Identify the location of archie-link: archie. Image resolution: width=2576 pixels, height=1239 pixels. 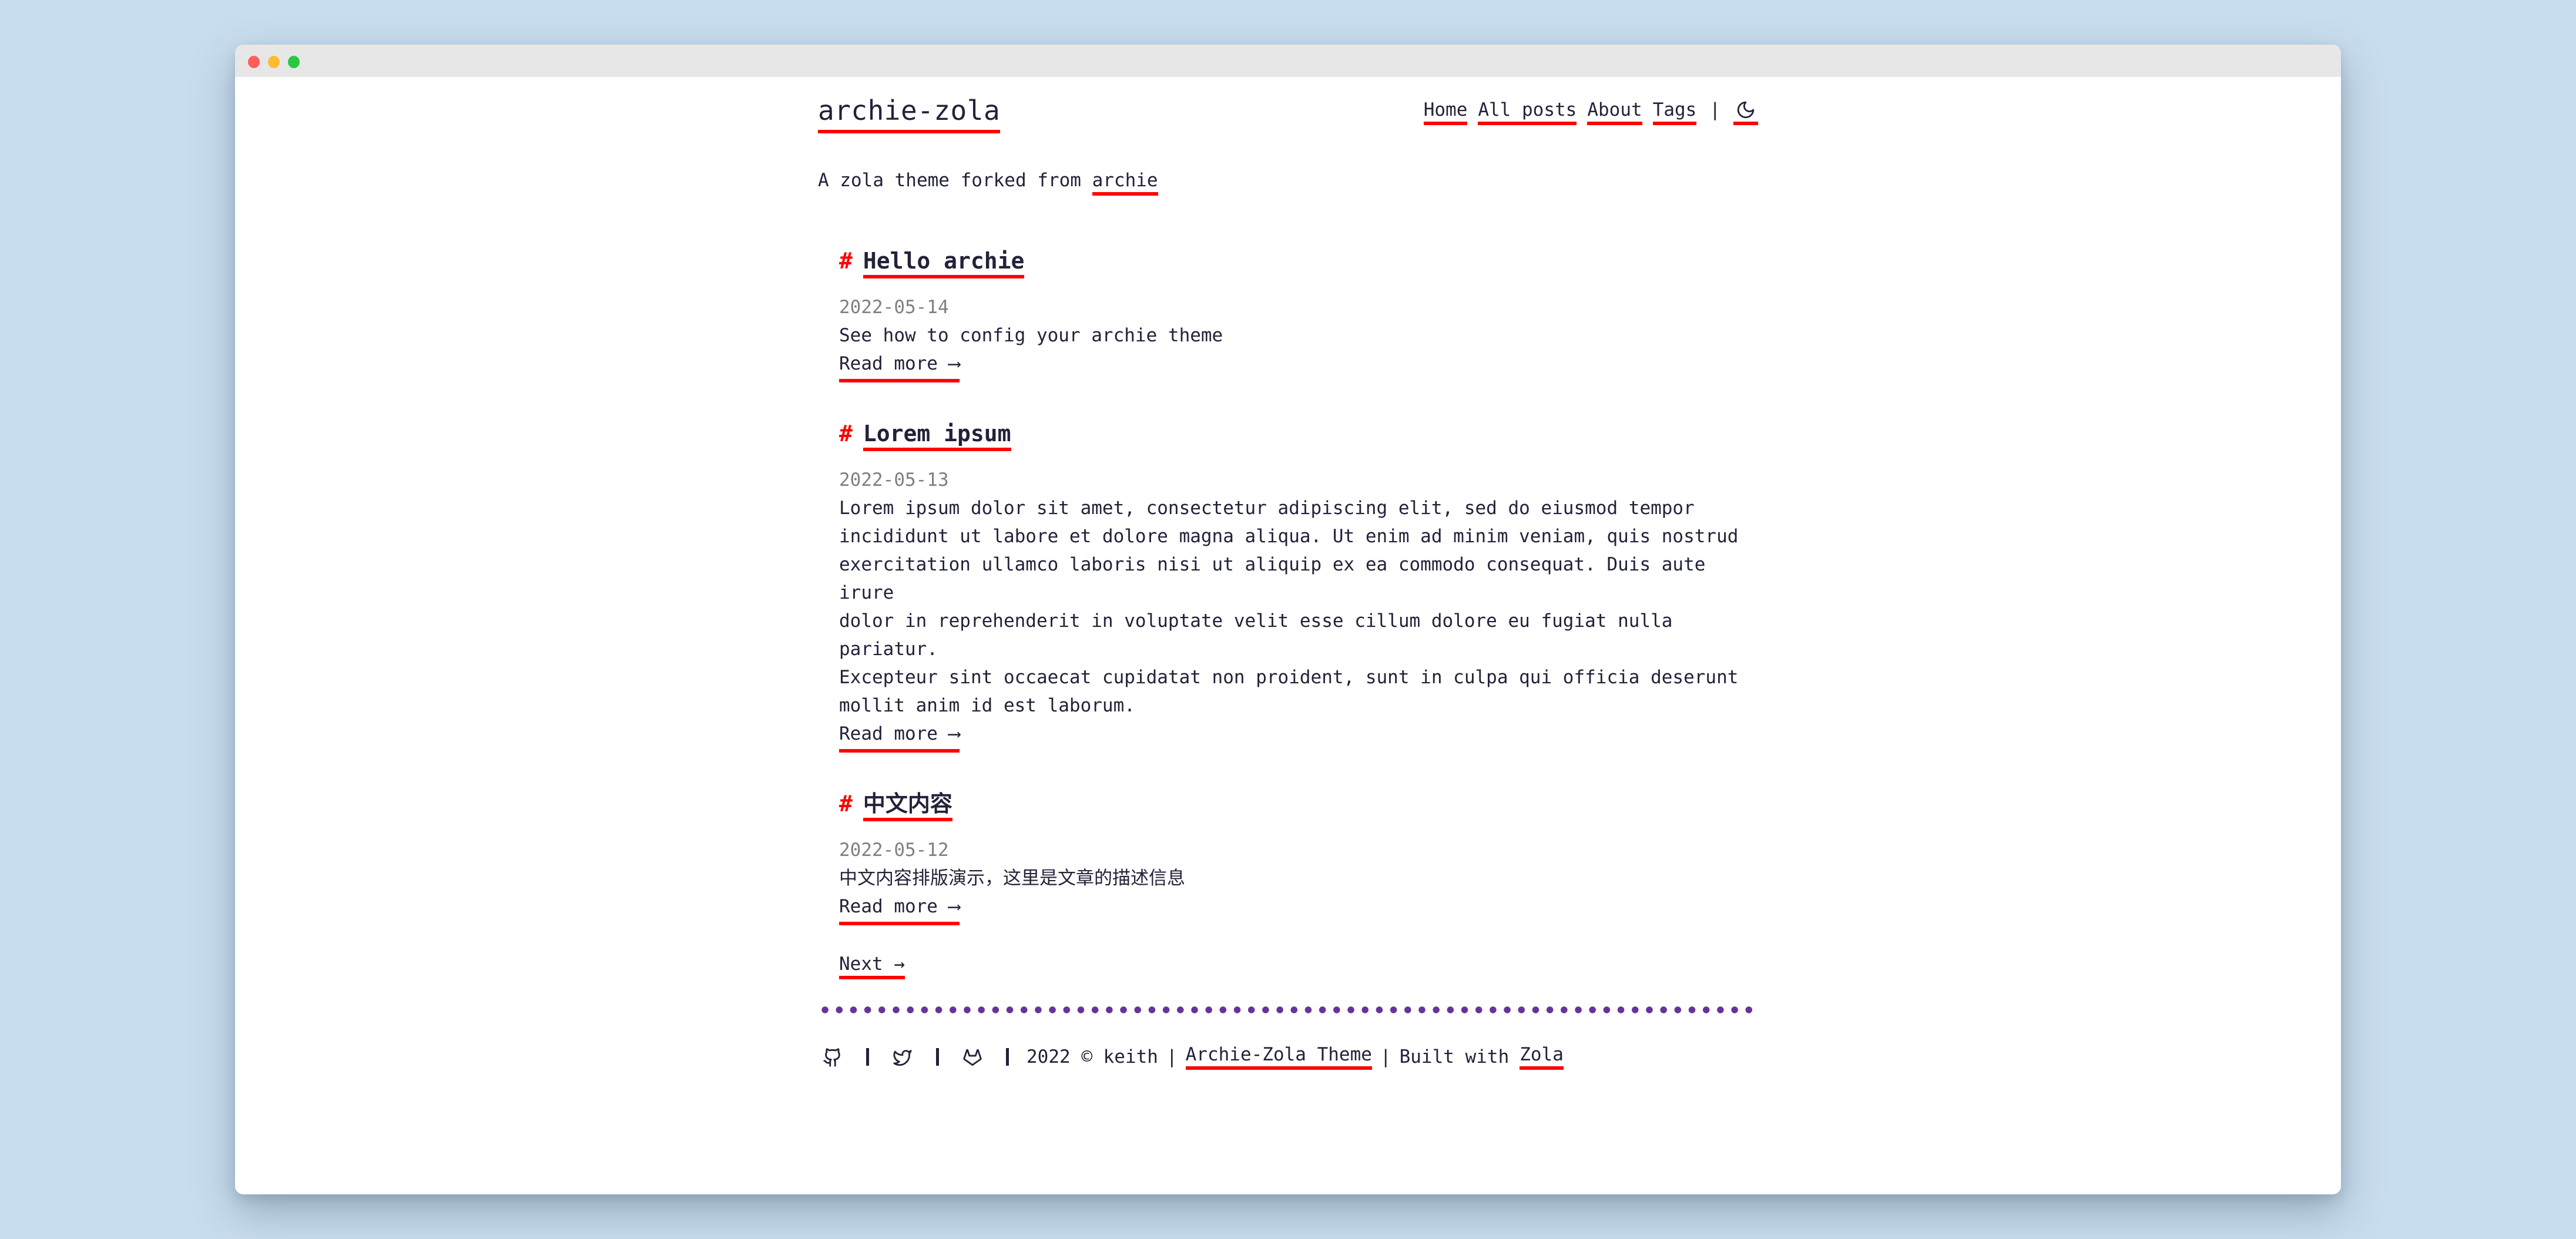
(1125, 183).